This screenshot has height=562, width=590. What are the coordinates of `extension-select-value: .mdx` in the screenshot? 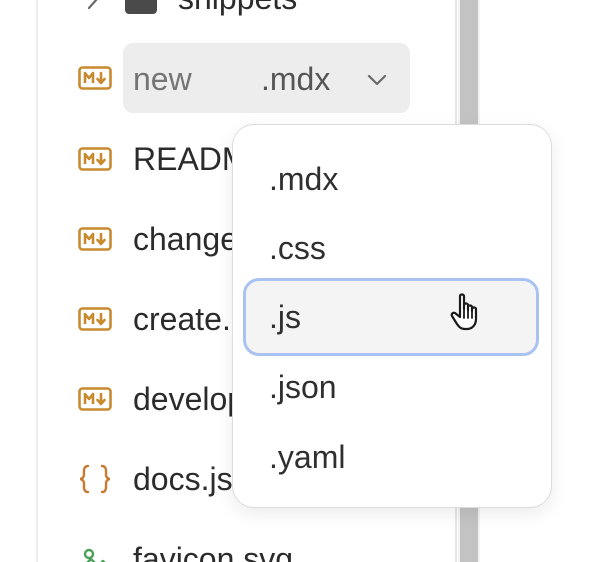 It's located at (295, 79).